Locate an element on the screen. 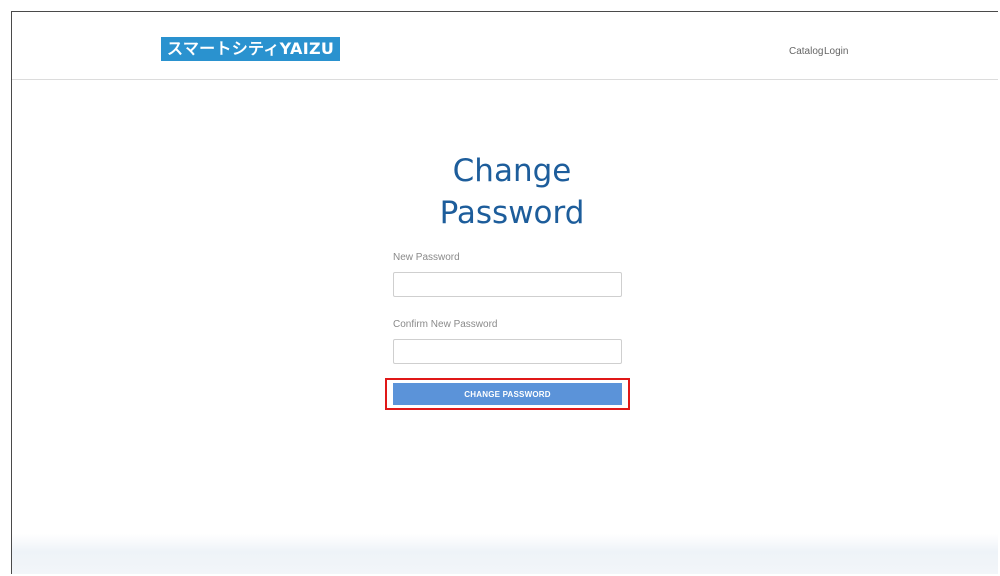 The image size is (1000, 576). nav-catalog-link: Catalog is located at coordinates (806, 51).